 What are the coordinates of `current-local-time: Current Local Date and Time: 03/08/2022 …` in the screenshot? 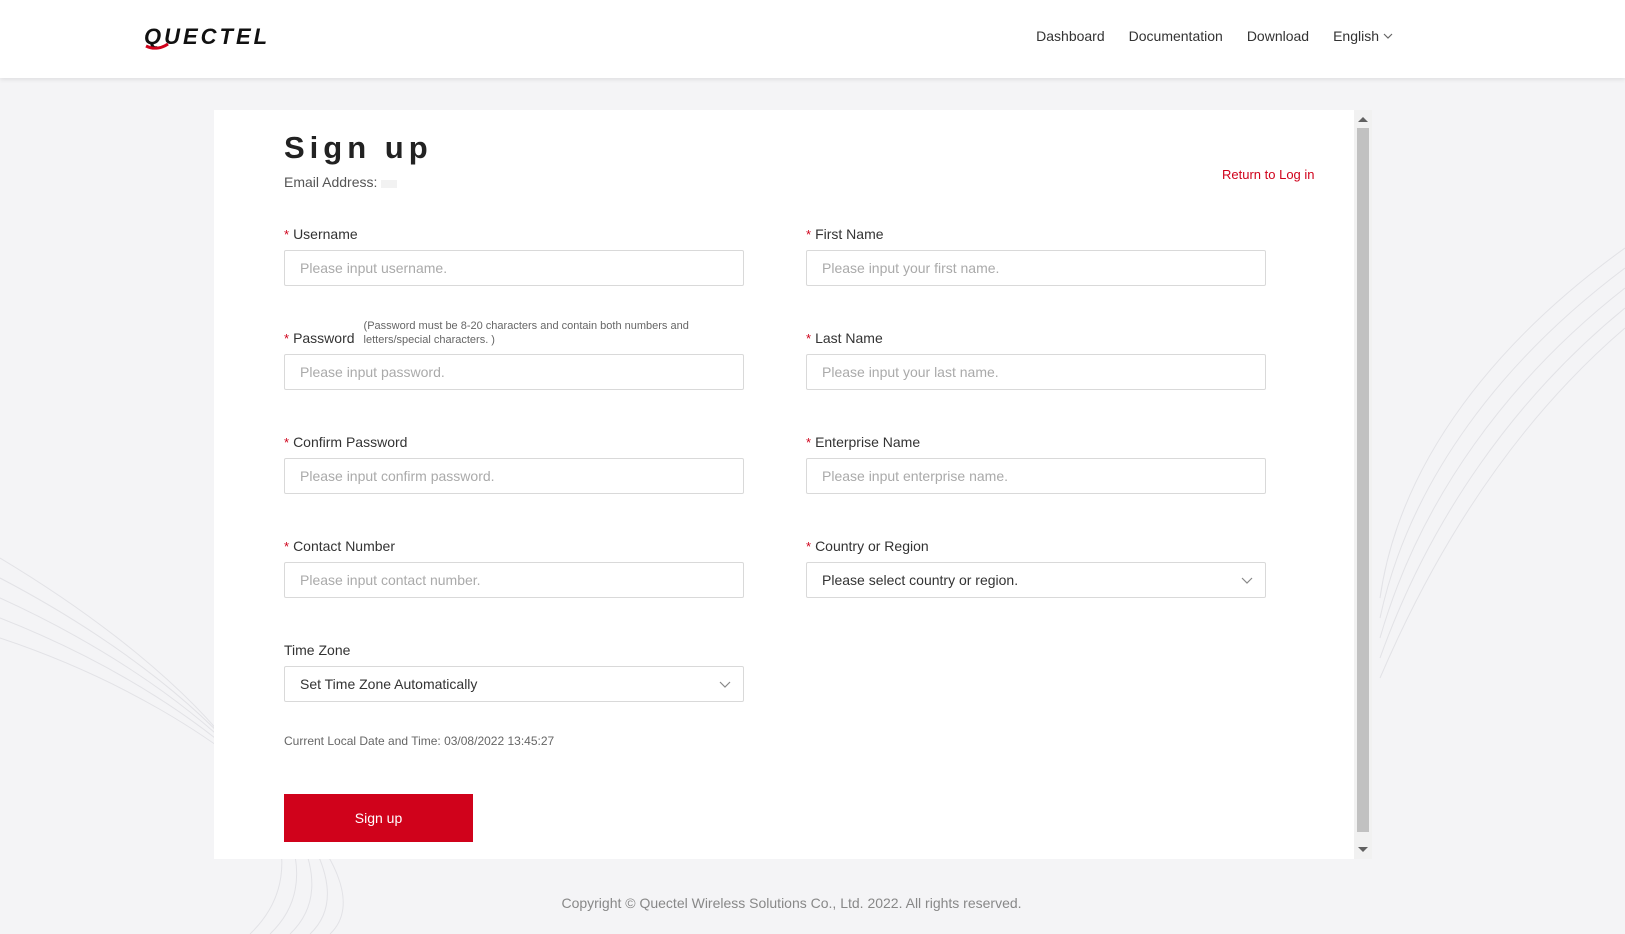 It's located at (419, 741).